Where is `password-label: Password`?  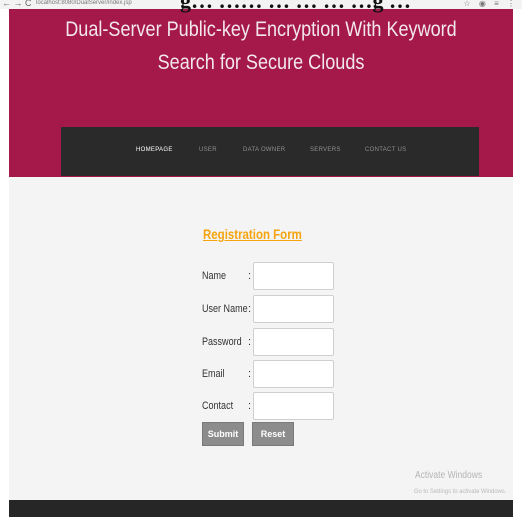 password-label: Password is located at coordinates (222, 342).